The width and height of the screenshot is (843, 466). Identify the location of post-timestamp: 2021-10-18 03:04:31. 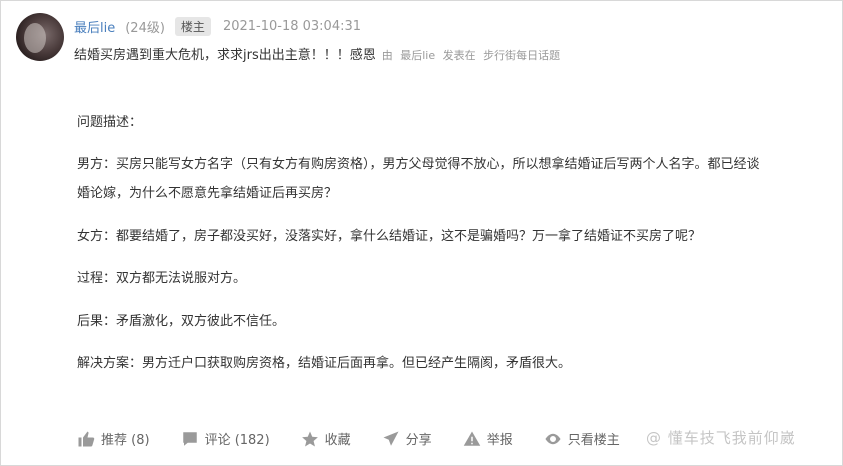
(292, 26).